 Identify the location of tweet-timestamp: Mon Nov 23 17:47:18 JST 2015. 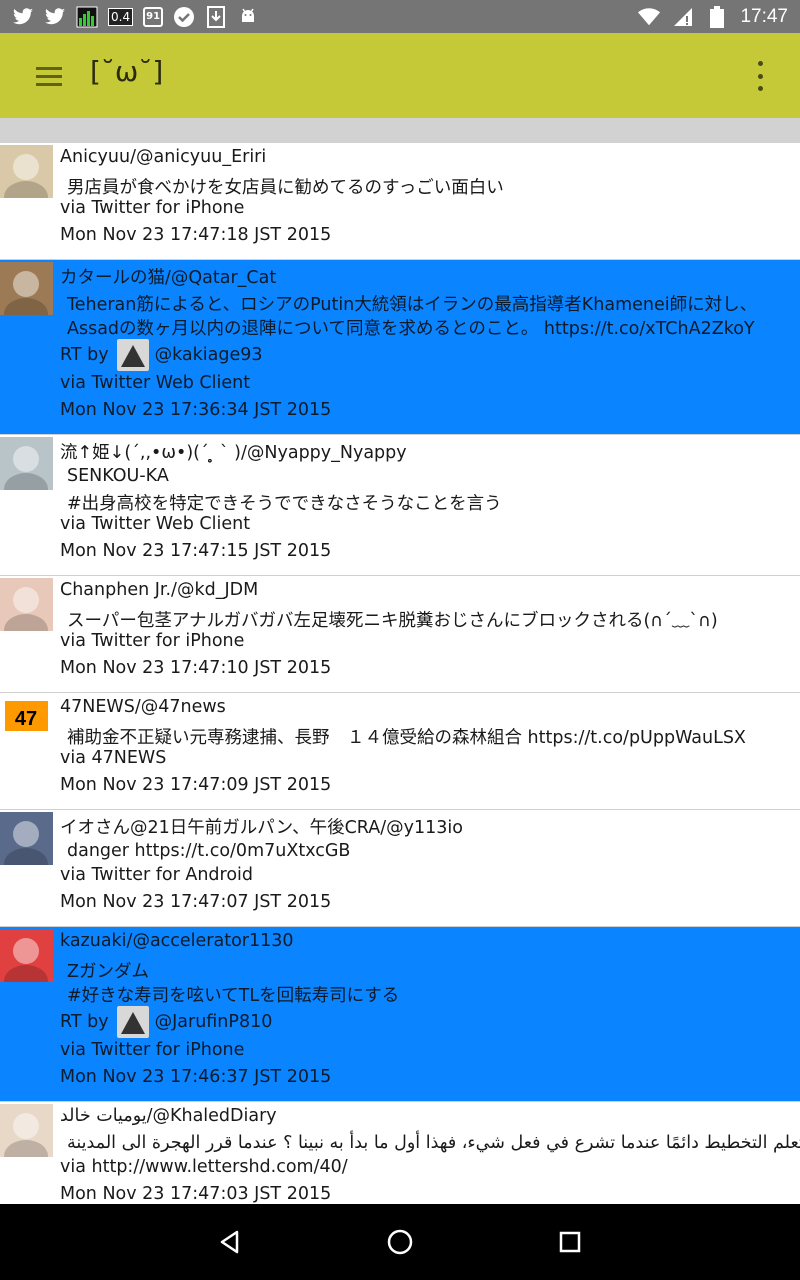
(196, 235).